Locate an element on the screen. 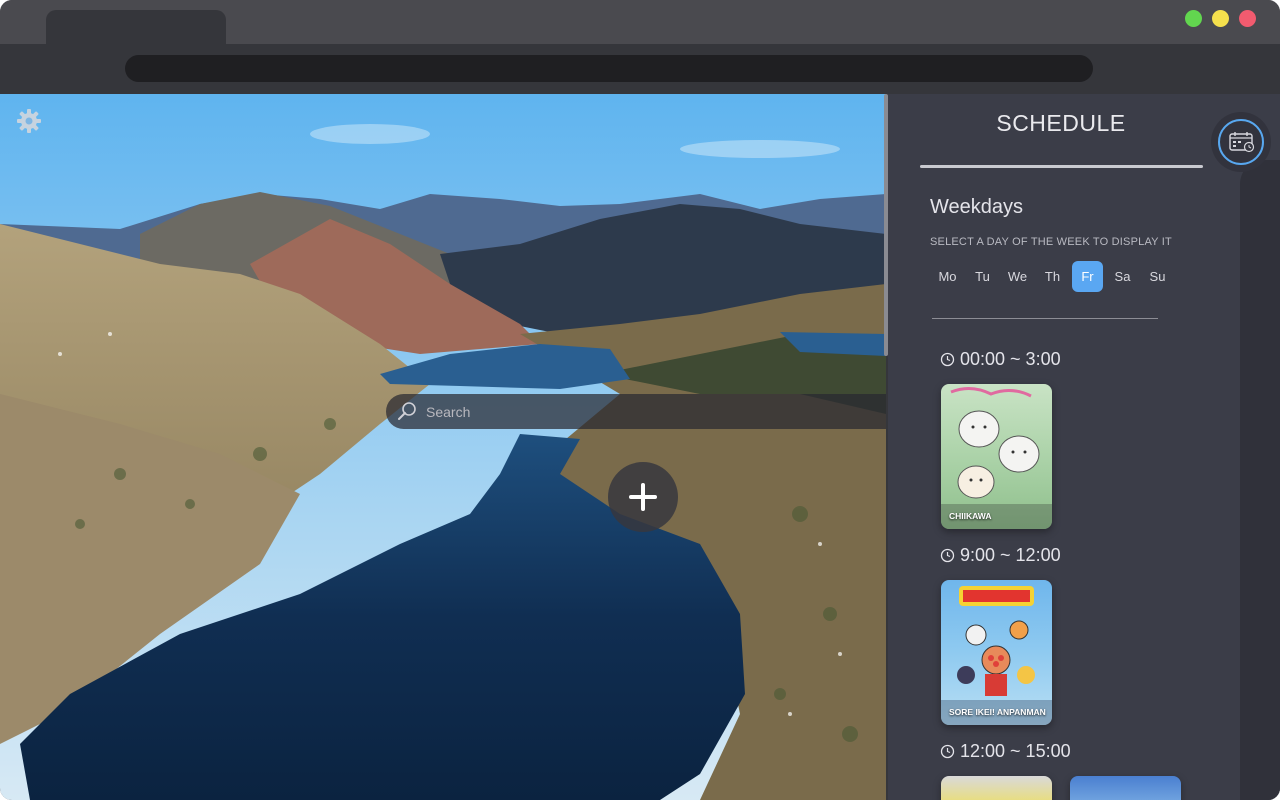  calendar-icon is located at coordinates (1242, 142).